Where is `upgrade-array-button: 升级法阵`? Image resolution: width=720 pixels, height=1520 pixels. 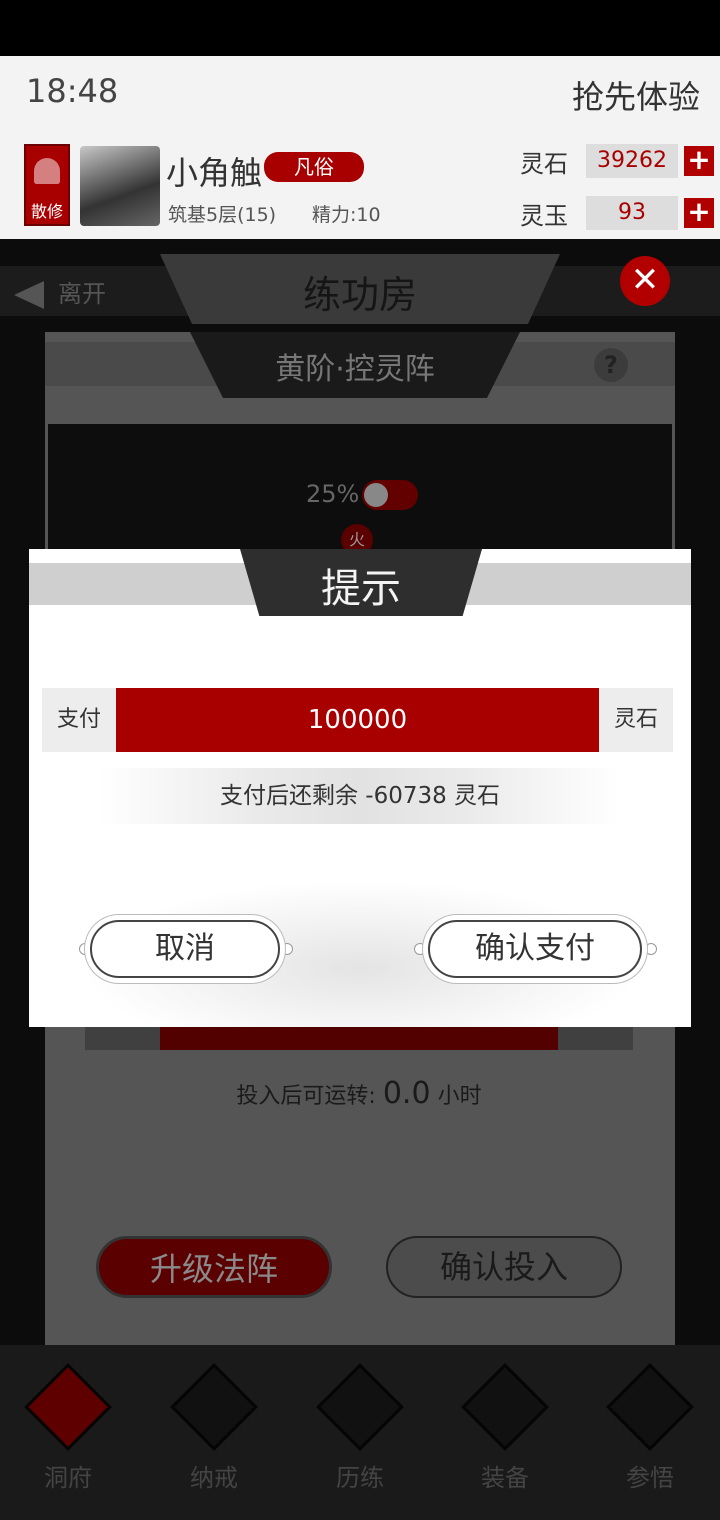
upgrade-array-button: 升级法阵 is located at coordinates (214, 1267).